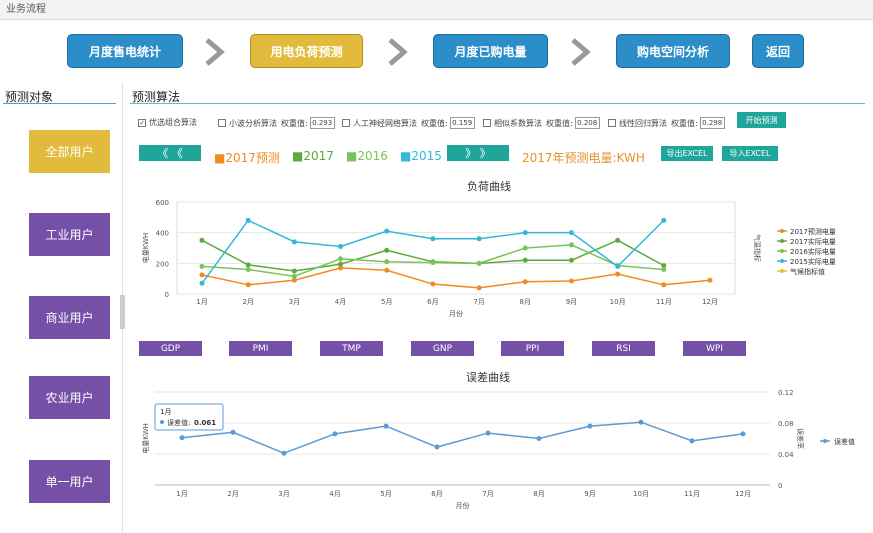 This screenshot has width=873, height=533. What do you see at coordinates (750, 153) in the screenshot?
I see `import-excel-button: 导入EXCEL` at bounding box center [750, 153].